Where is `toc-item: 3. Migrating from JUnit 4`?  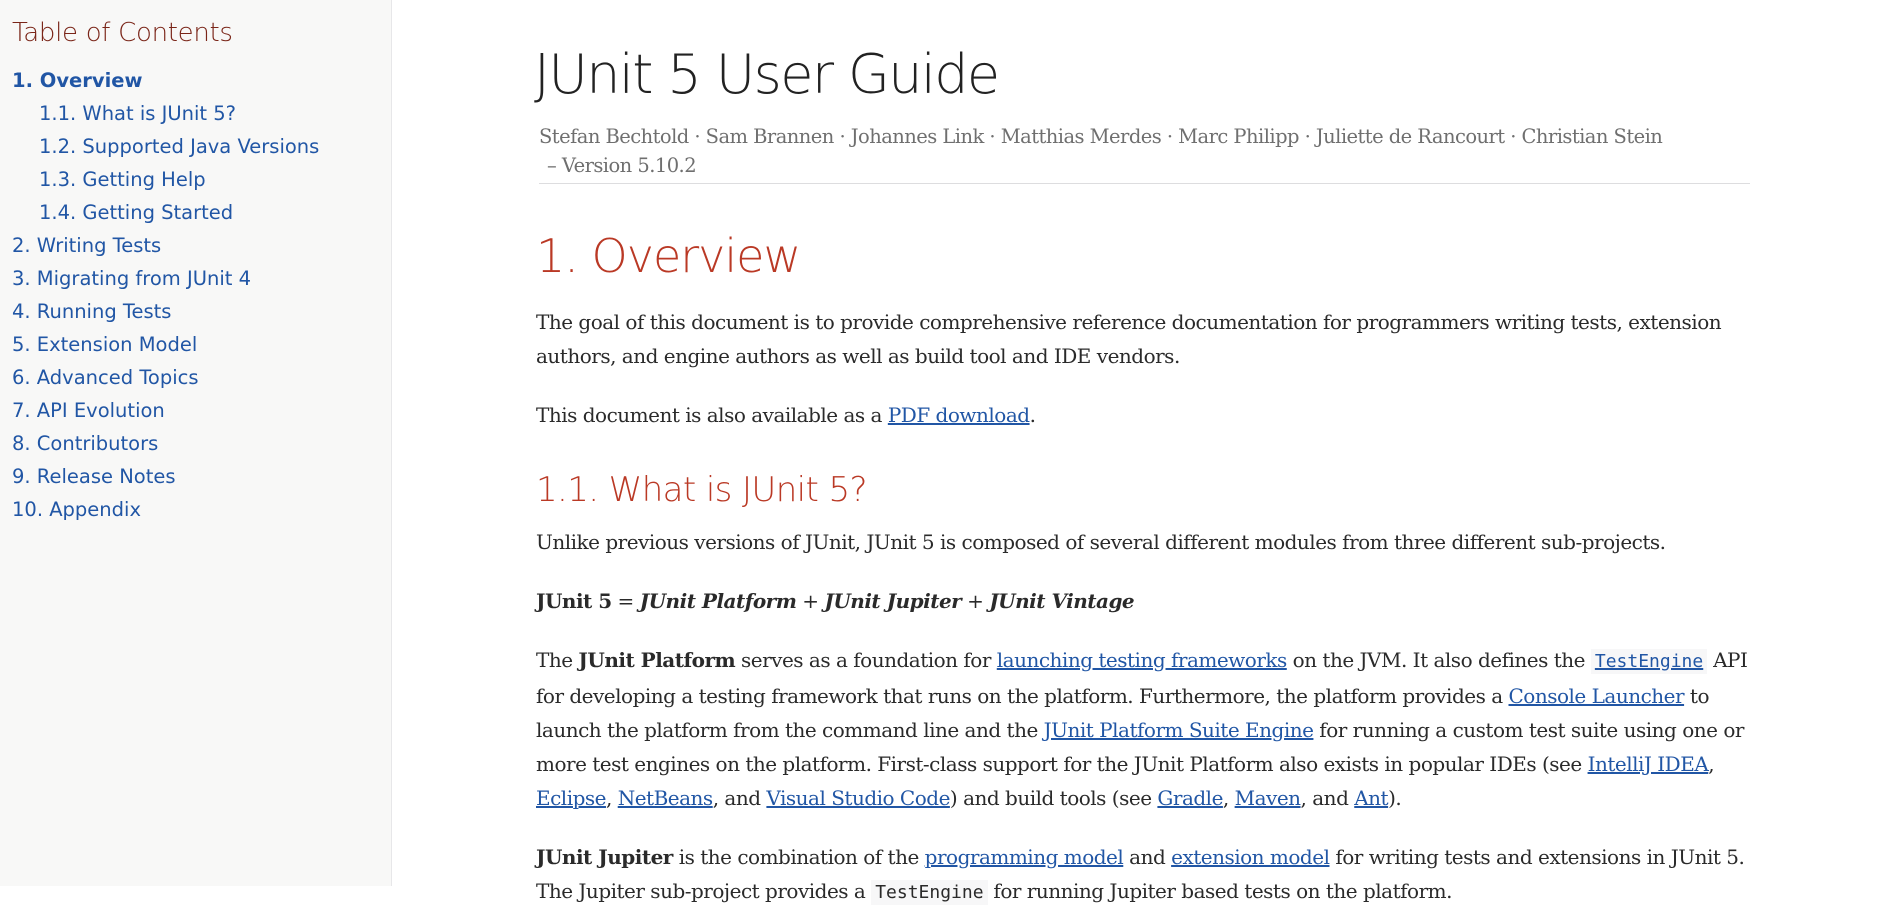
toc-item: 3. Migrating from JUnit 4 is located at coordinates (201, 278).